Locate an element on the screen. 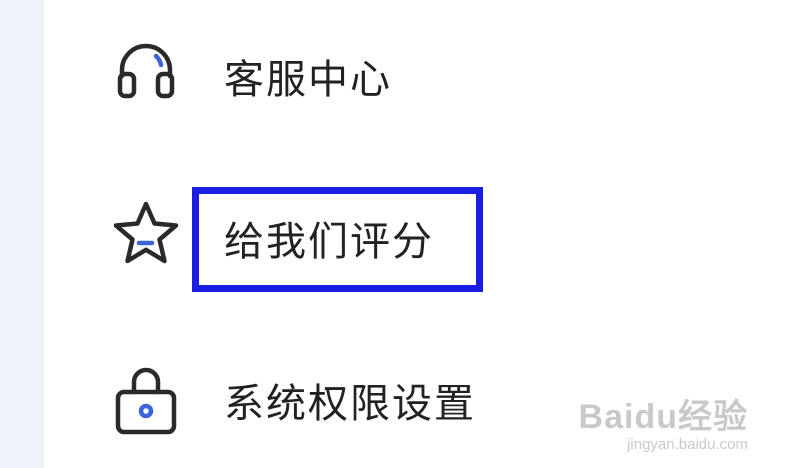 Image resolution: width=788 pixels, height=468 pixels. sidebar-edge is located at coordinates (22, 234).